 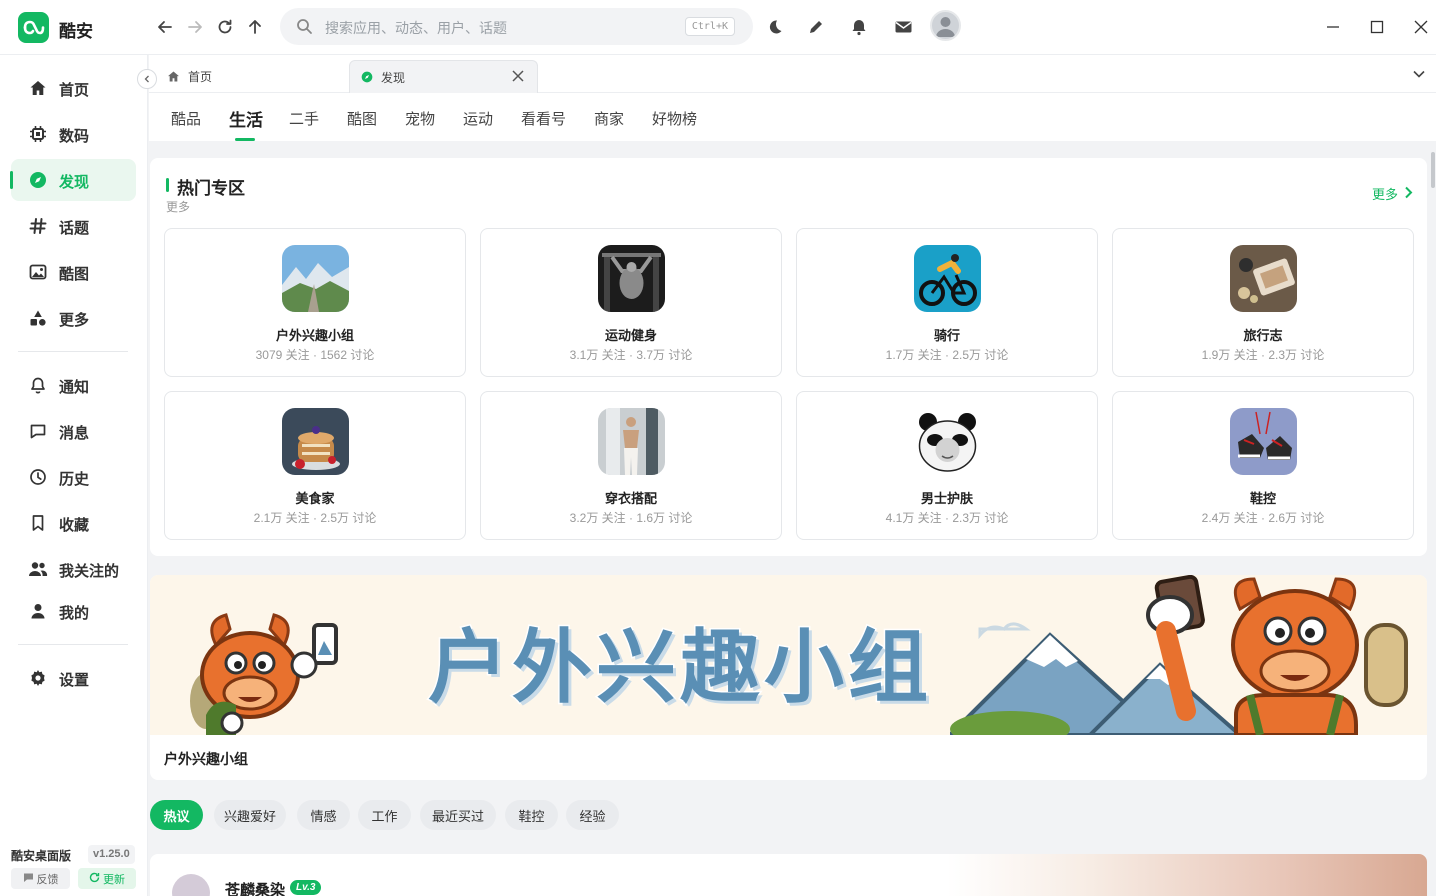 I want to click on person-icon, so click(x=38, y=611).